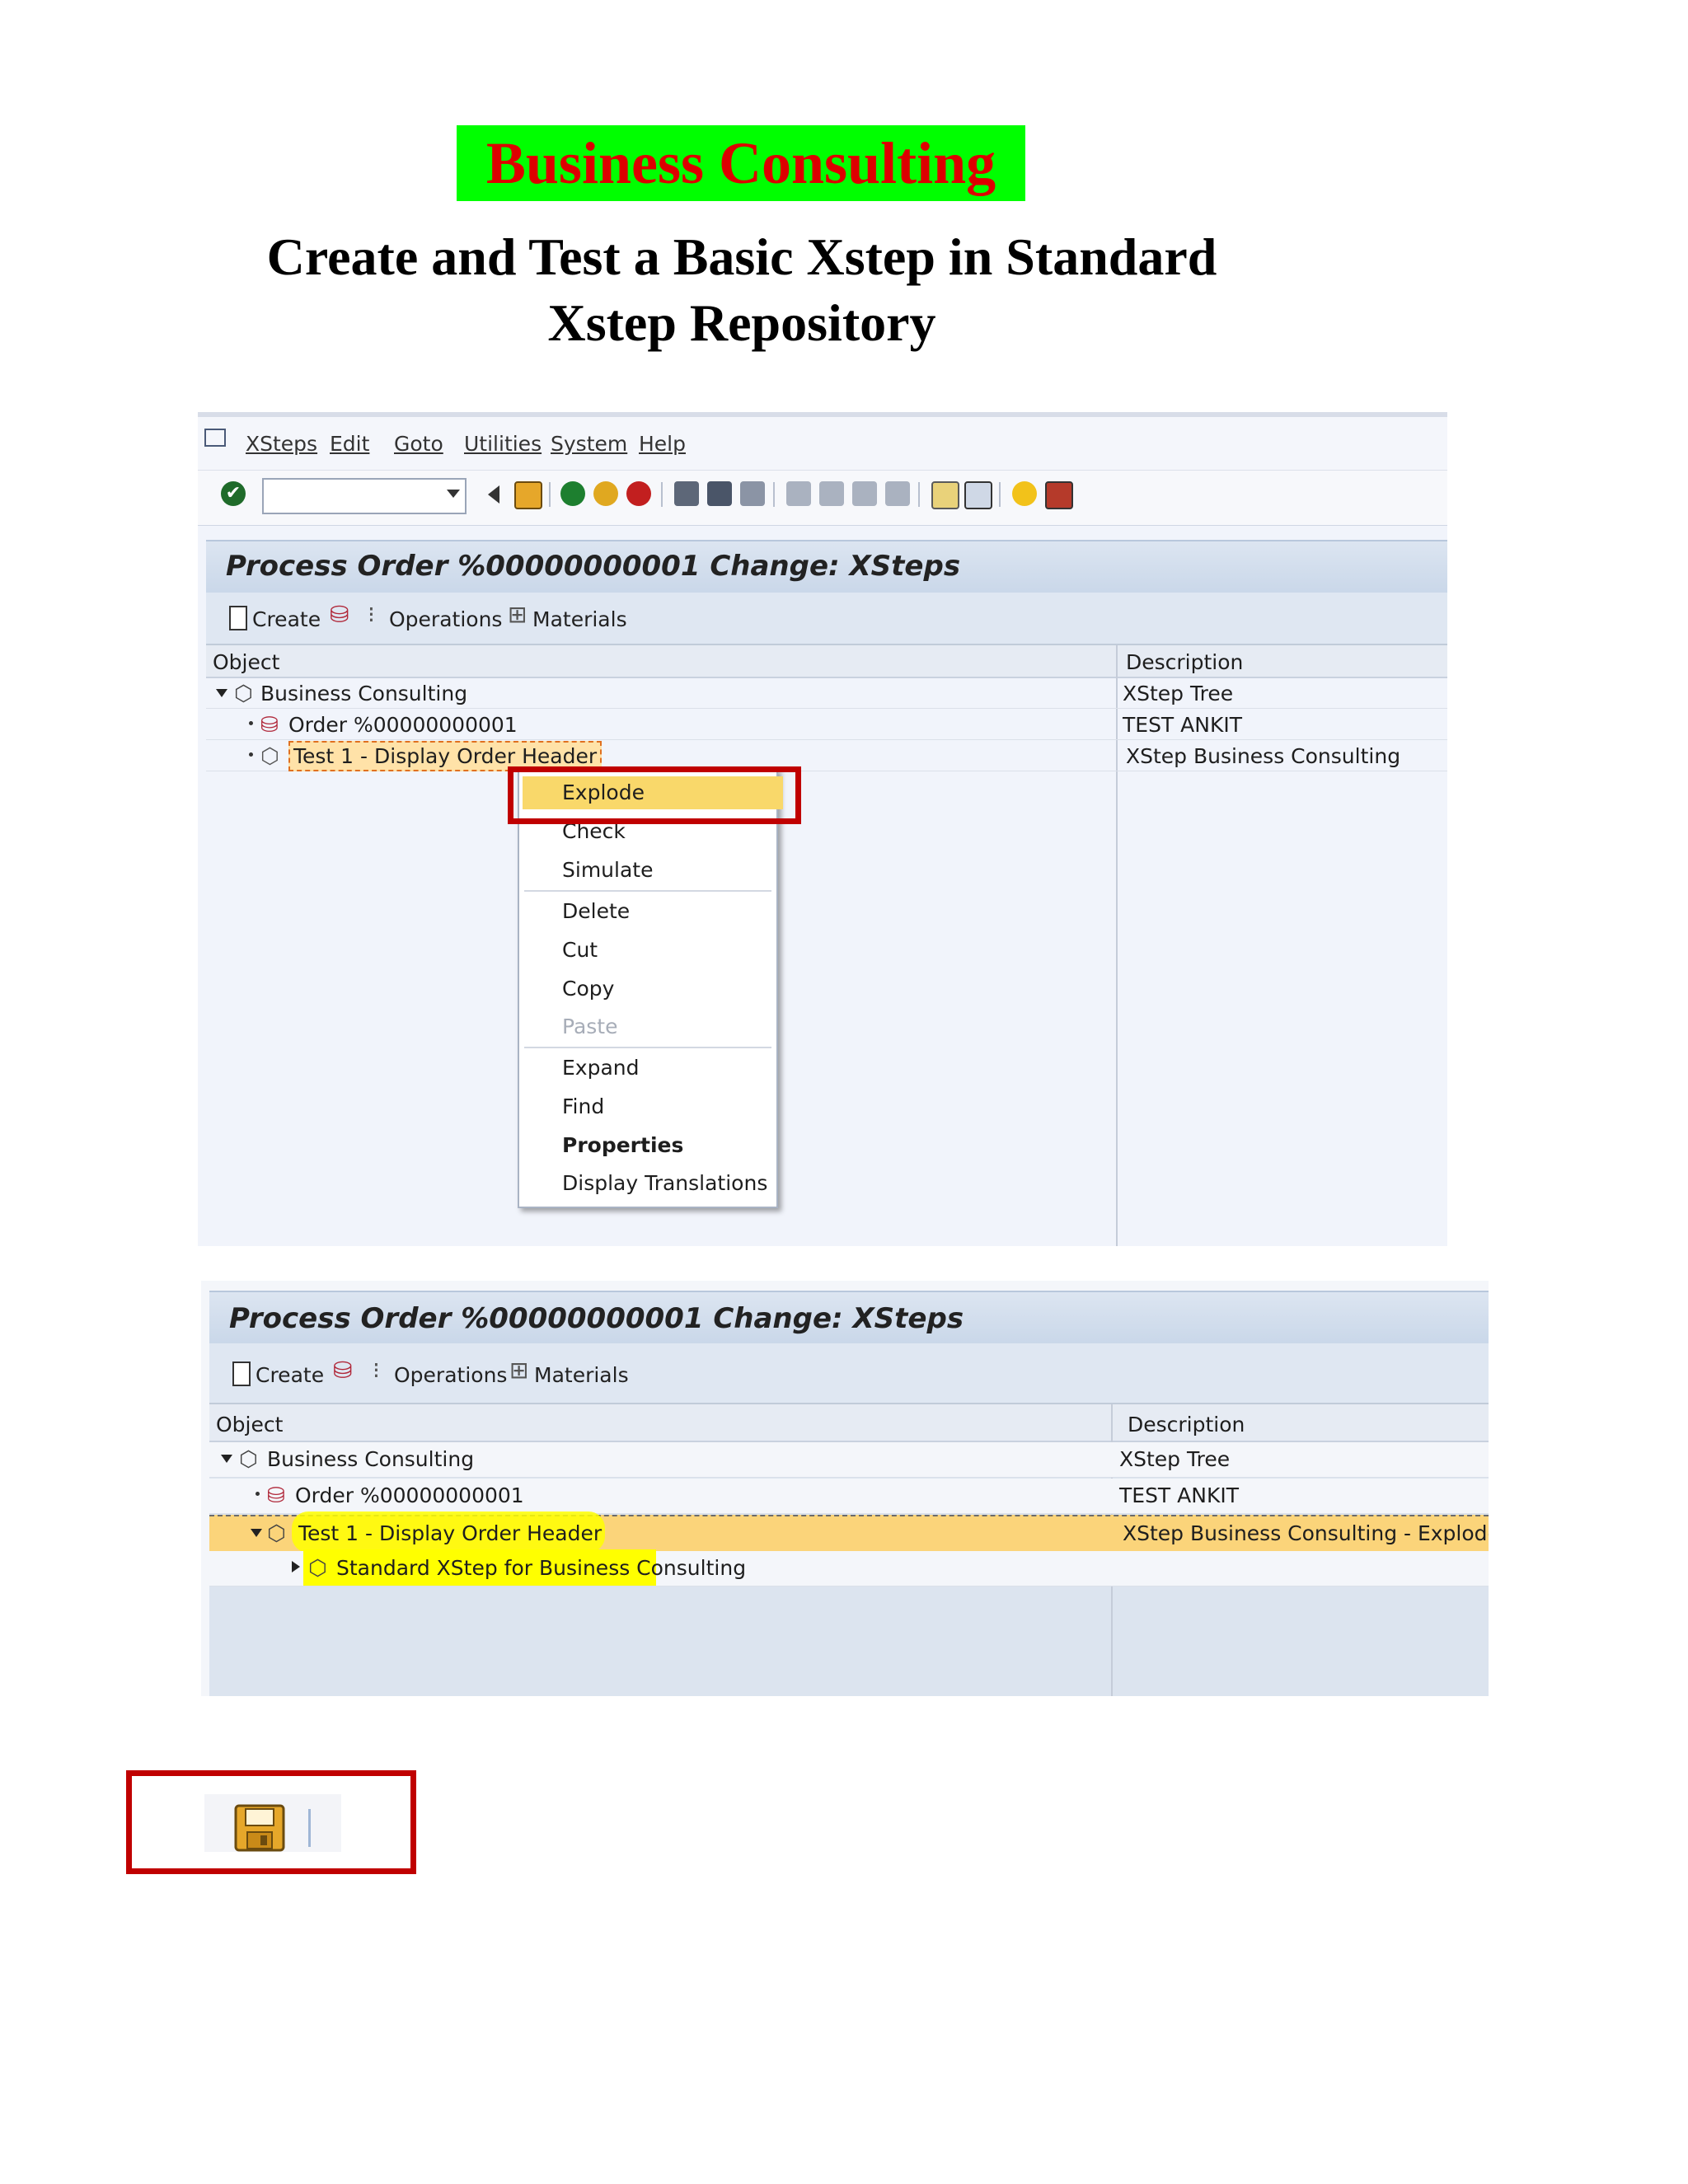 The width and height of the screenshot is (1688, 2184). Describe the element at coordinates (350, 444) in the screenshot. I see `menu-edit: Edit` at that location.